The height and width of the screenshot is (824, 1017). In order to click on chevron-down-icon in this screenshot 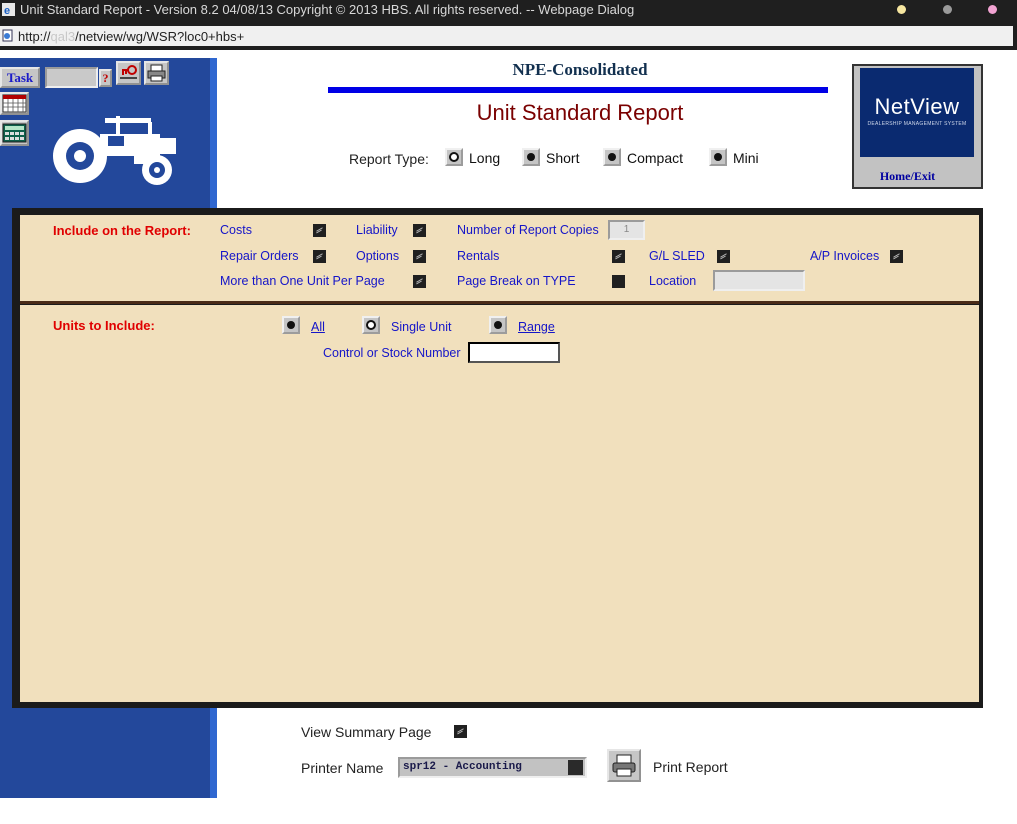, I will do `click(575, 767)`.